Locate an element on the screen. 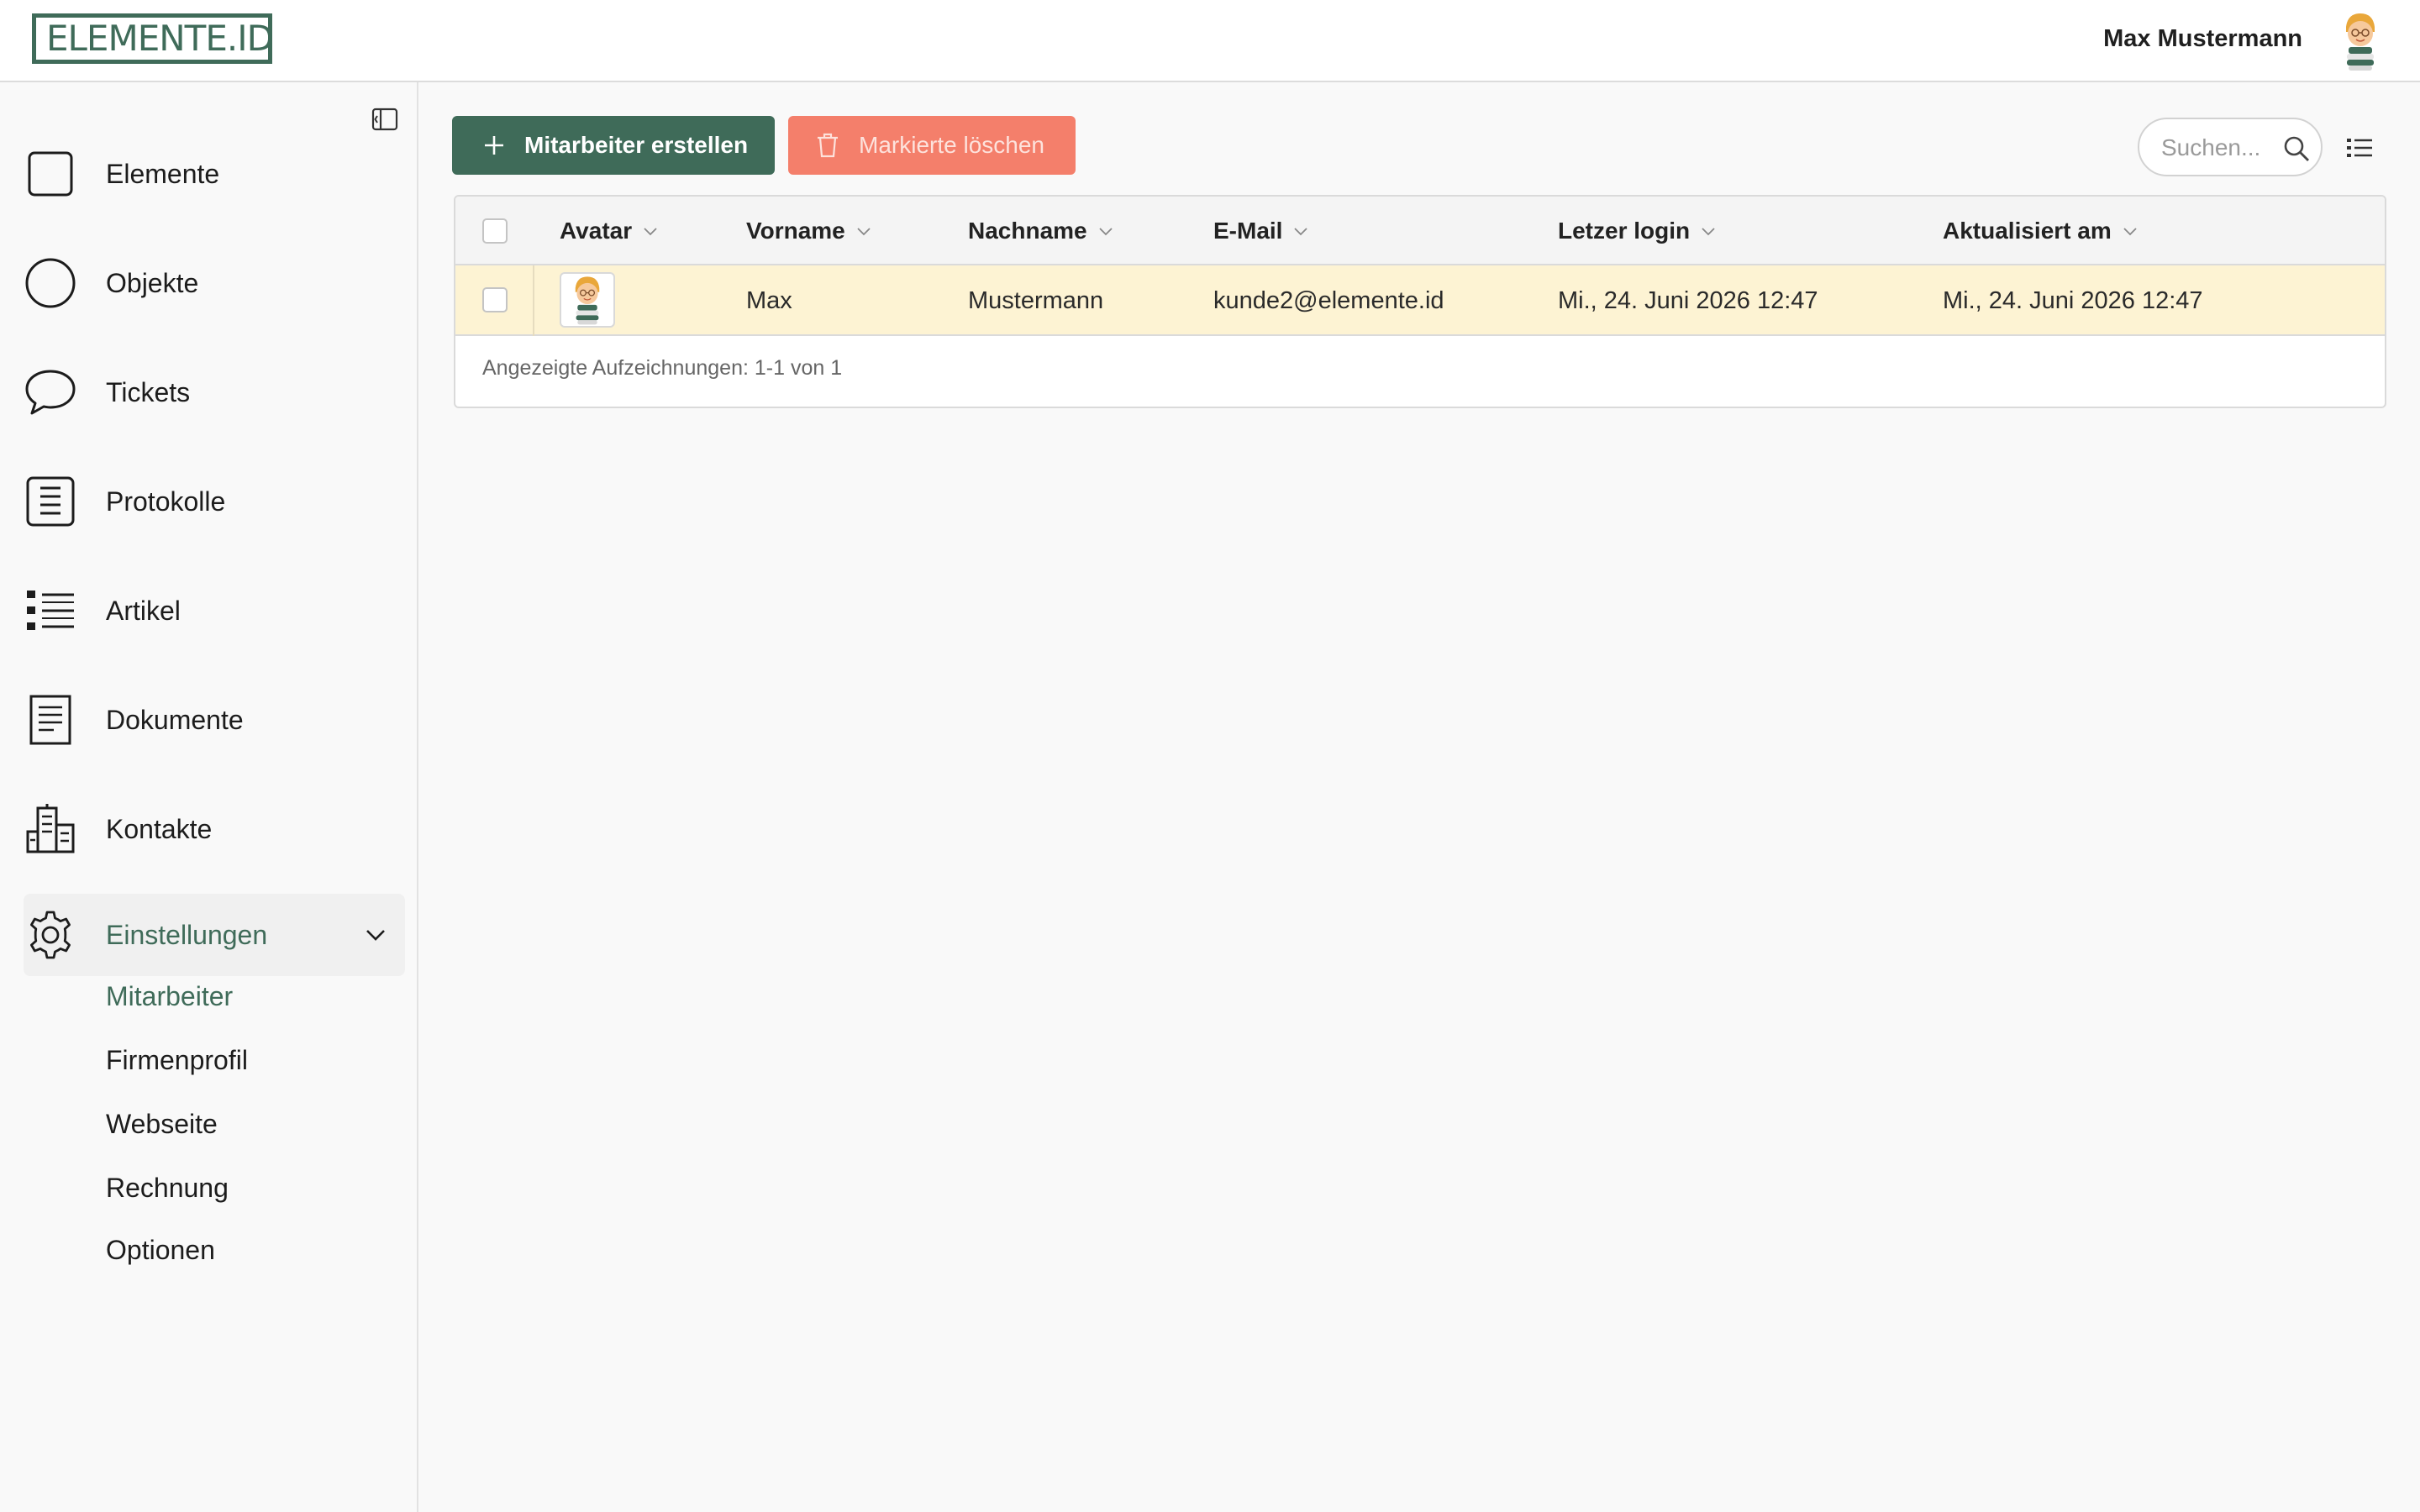 This screenshot has height=1512, width=2420. speech-bubble-icon is located at coordinates (51, 392).